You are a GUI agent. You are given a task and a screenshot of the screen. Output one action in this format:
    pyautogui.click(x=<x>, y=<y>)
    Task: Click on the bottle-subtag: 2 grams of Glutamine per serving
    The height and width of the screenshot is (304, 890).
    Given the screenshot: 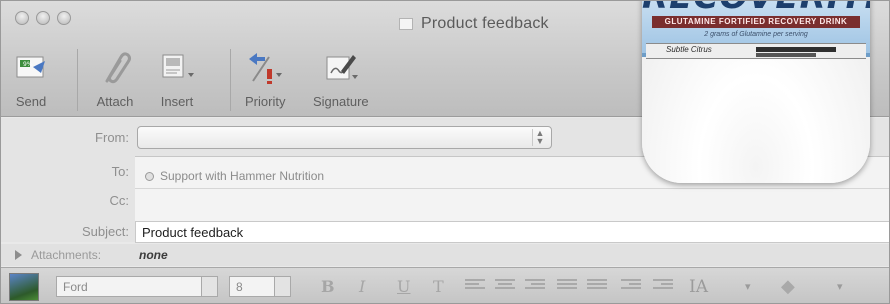 What is the action you would take?
    pyautogui.click(x=756, y=34)
    